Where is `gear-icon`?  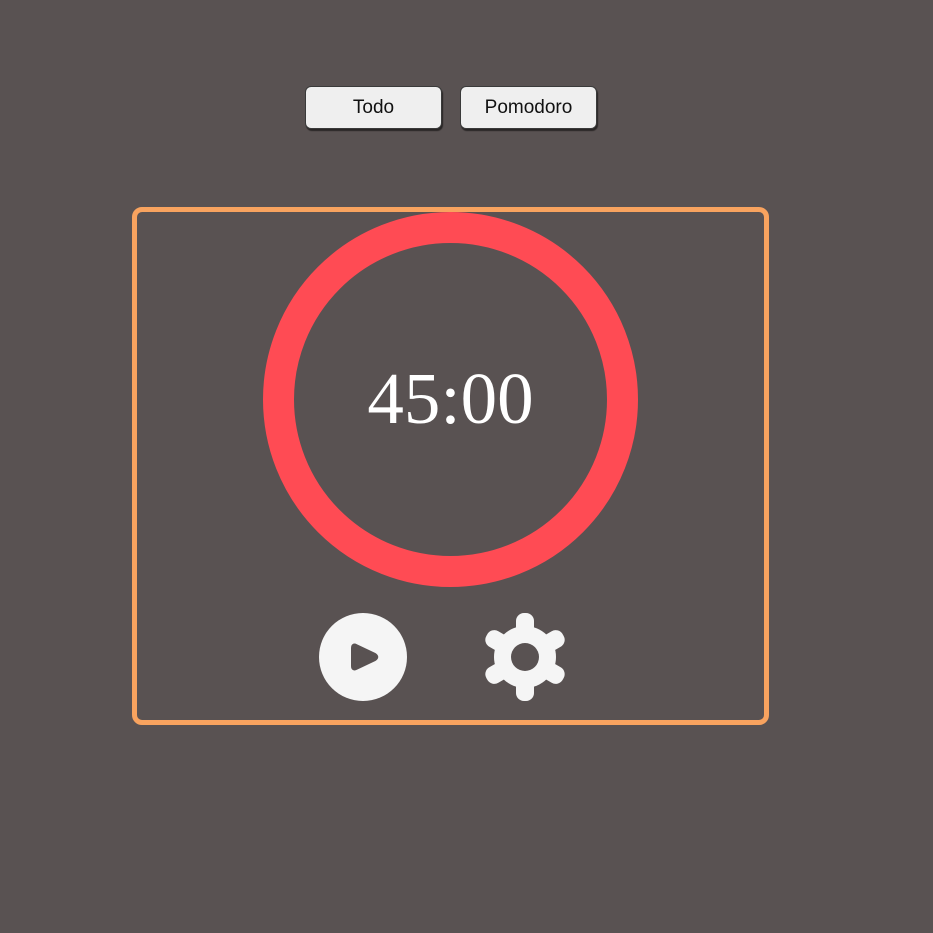
gear-icon is located at coordinates (525, 657).